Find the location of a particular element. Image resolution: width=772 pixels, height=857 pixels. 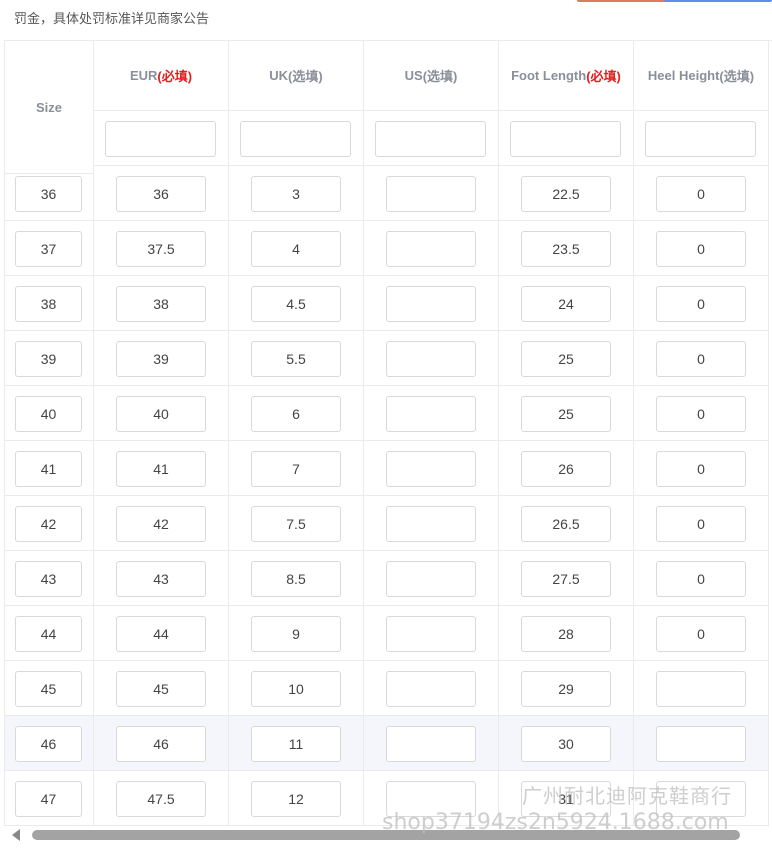

uk-input: 10 is located at coordinates (296, 689).